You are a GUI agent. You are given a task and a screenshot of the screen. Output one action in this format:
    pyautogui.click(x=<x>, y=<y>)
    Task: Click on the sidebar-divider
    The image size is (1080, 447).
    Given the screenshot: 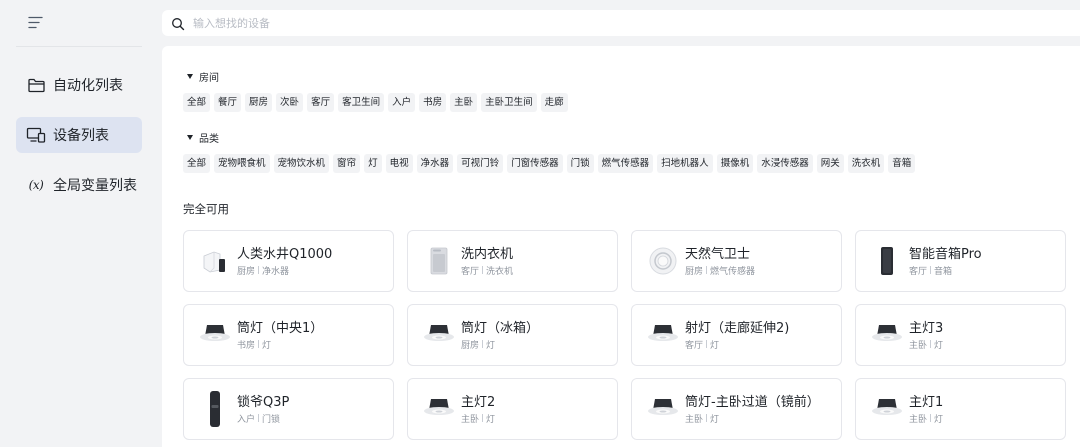 What is the action you would take?
    pyautogui.click(x=79, y=46)
    